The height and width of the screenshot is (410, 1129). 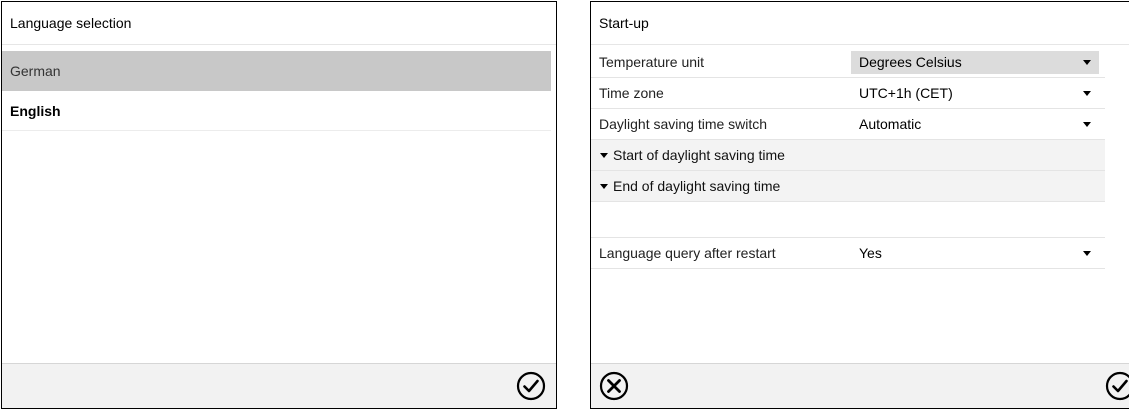 What do you see at coordinates (910, 62) in the screenshot?
I see `temperature-unit-value: Degrees Celsius` at bounding box center [910, 62].